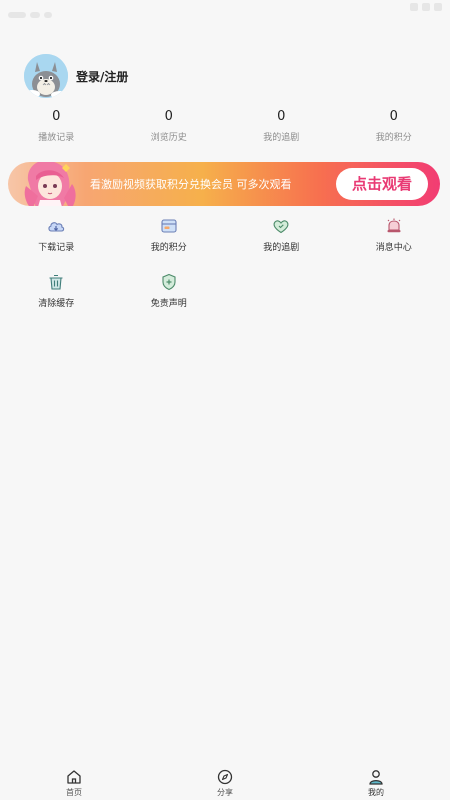 The width and height of the screenshot is (450, 800). Describe the element at coordinates (393, 138) in the screenshot. I see `stat-label: 我的积分` at that location.